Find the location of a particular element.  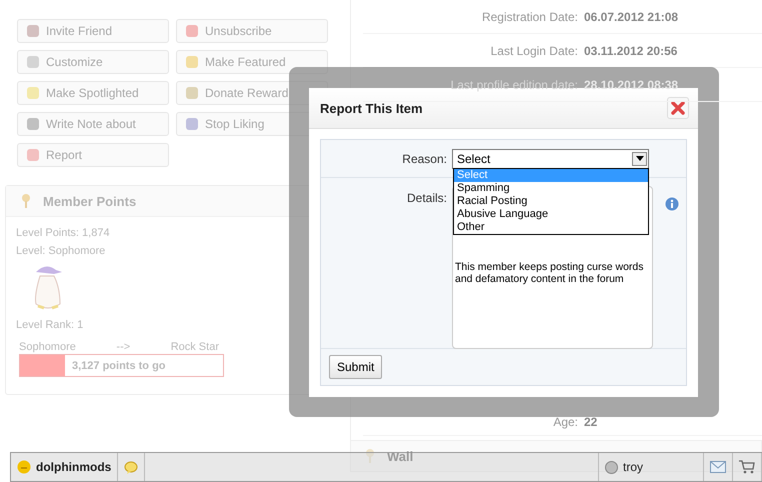

info-value: 22 is located at coordinates (591, 422).